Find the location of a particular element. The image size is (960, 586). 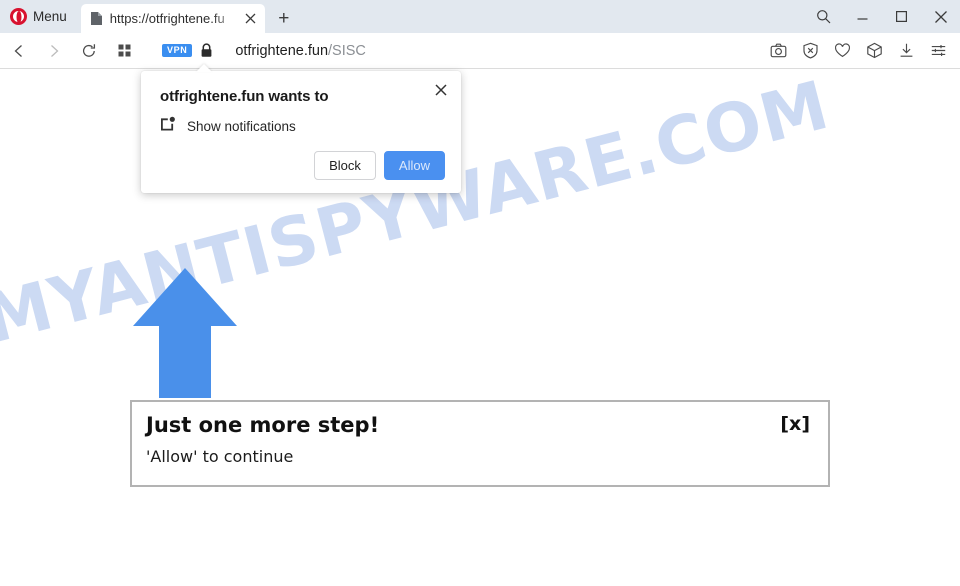

permission-label: Show notifications is located at coordinates (241, 126).